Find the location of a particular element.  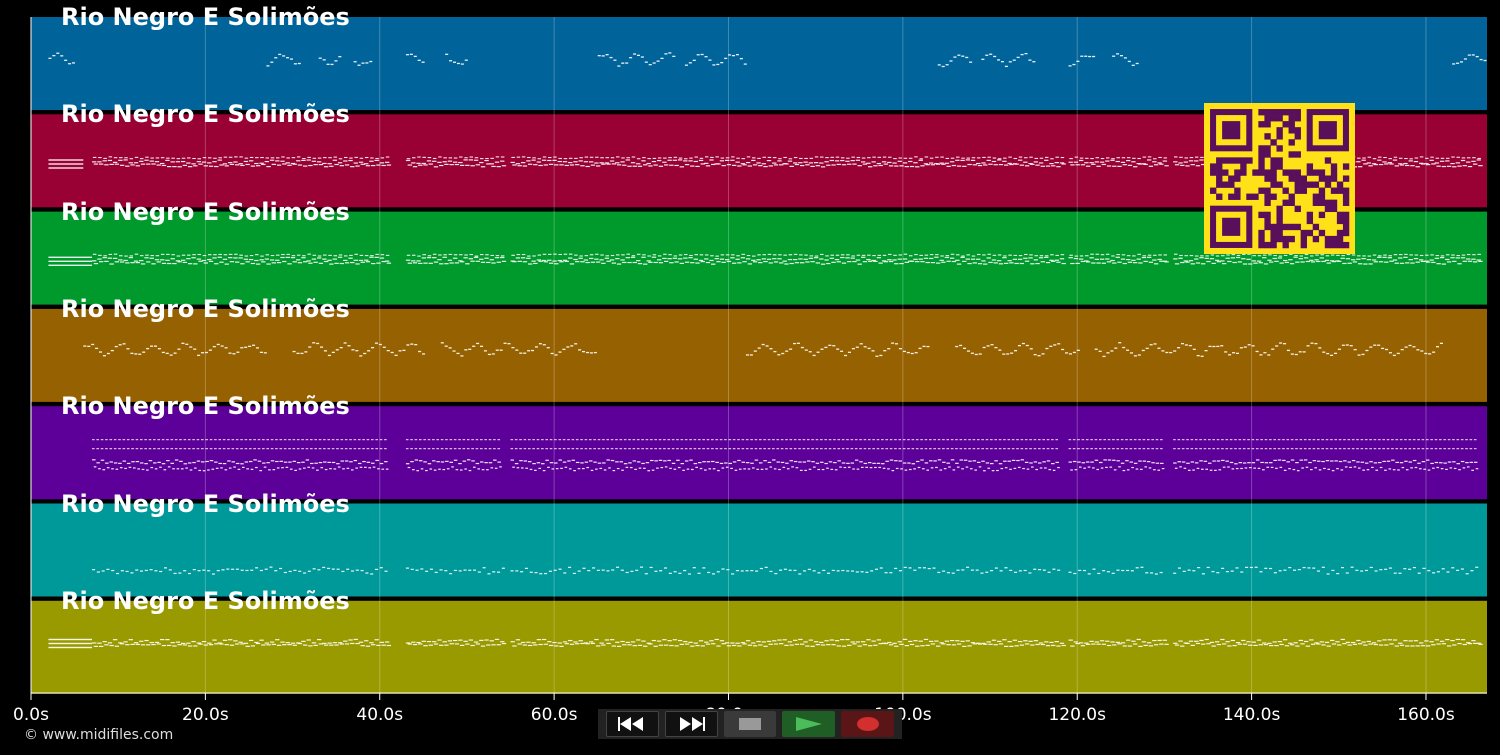

fast-forward-button is located at coordinates (691, 724).